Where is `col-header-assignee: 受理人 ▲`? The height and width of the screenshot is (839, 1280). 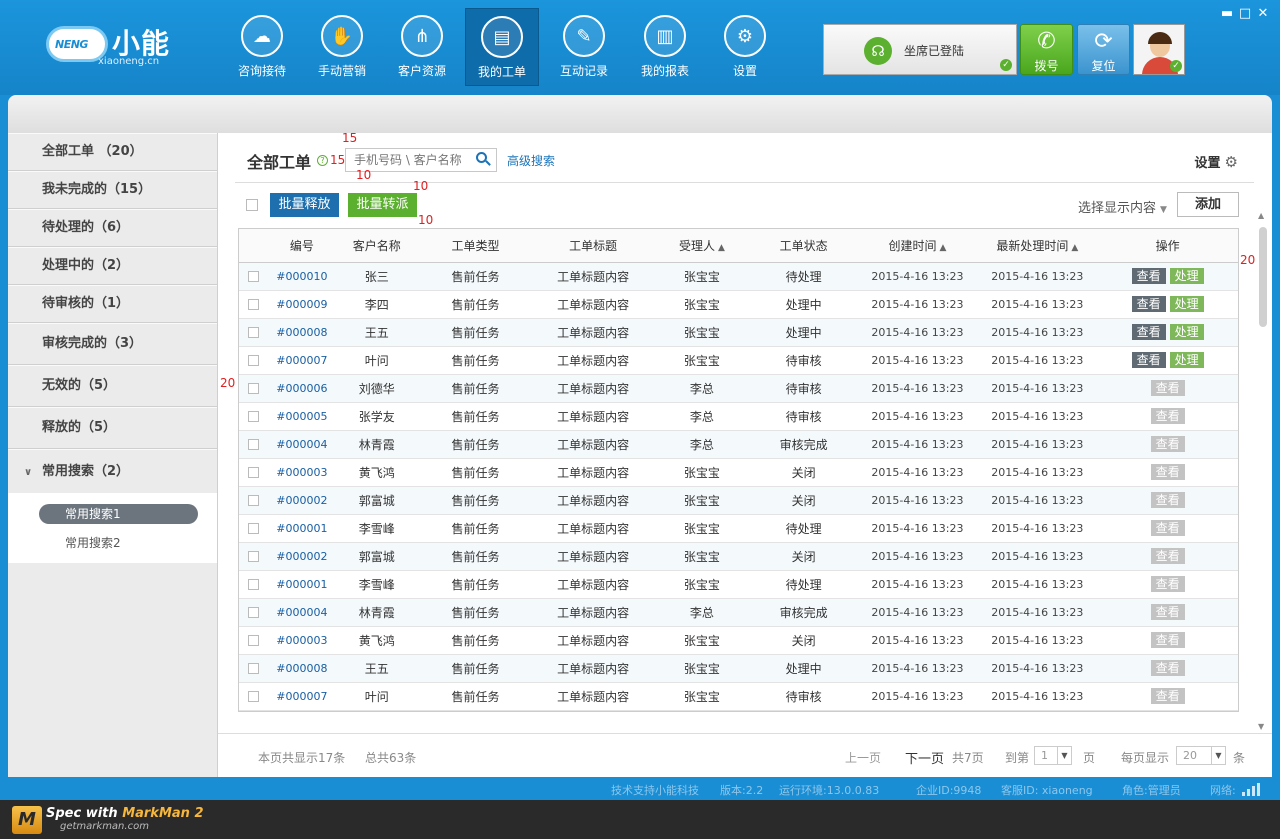
col-header-assignee: 受理人 ▲ is located at coordinates (702, 246).